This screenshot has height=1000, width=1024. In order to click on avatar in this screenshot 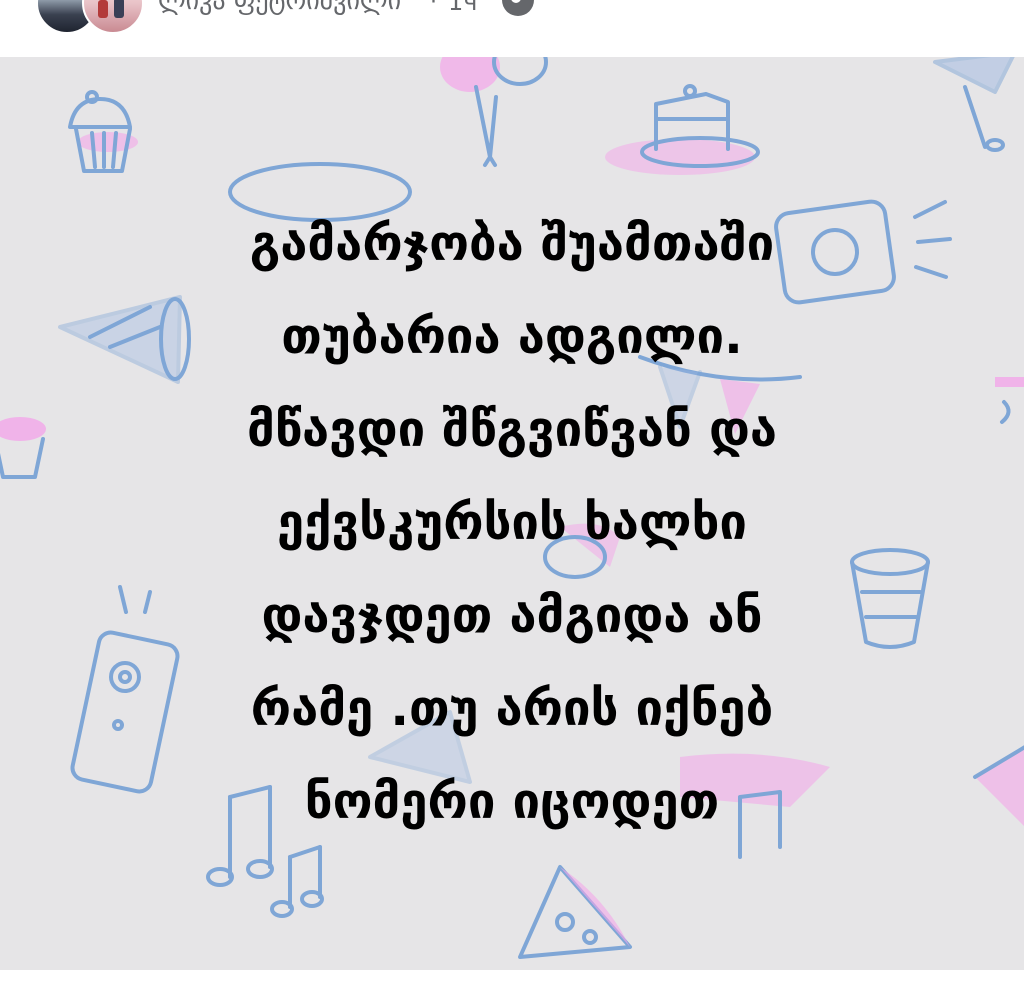, I will do `click(113, 17)`.